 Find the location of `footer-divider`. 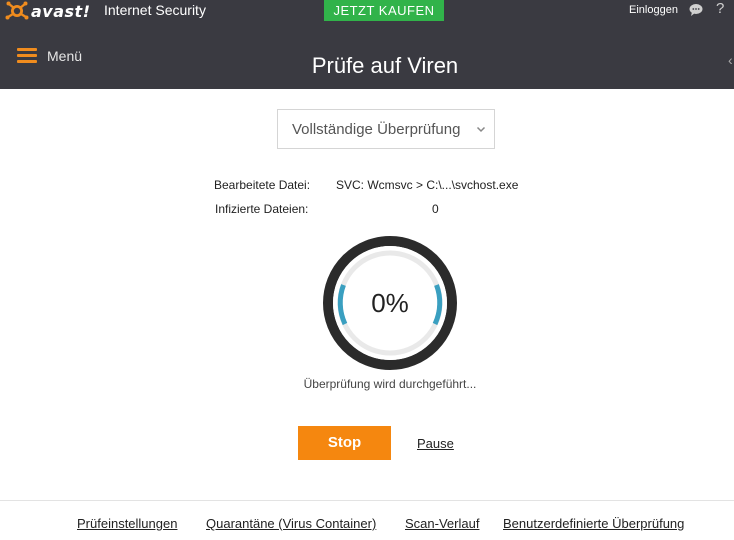

footer-divider is located at coordinates (367, 500).